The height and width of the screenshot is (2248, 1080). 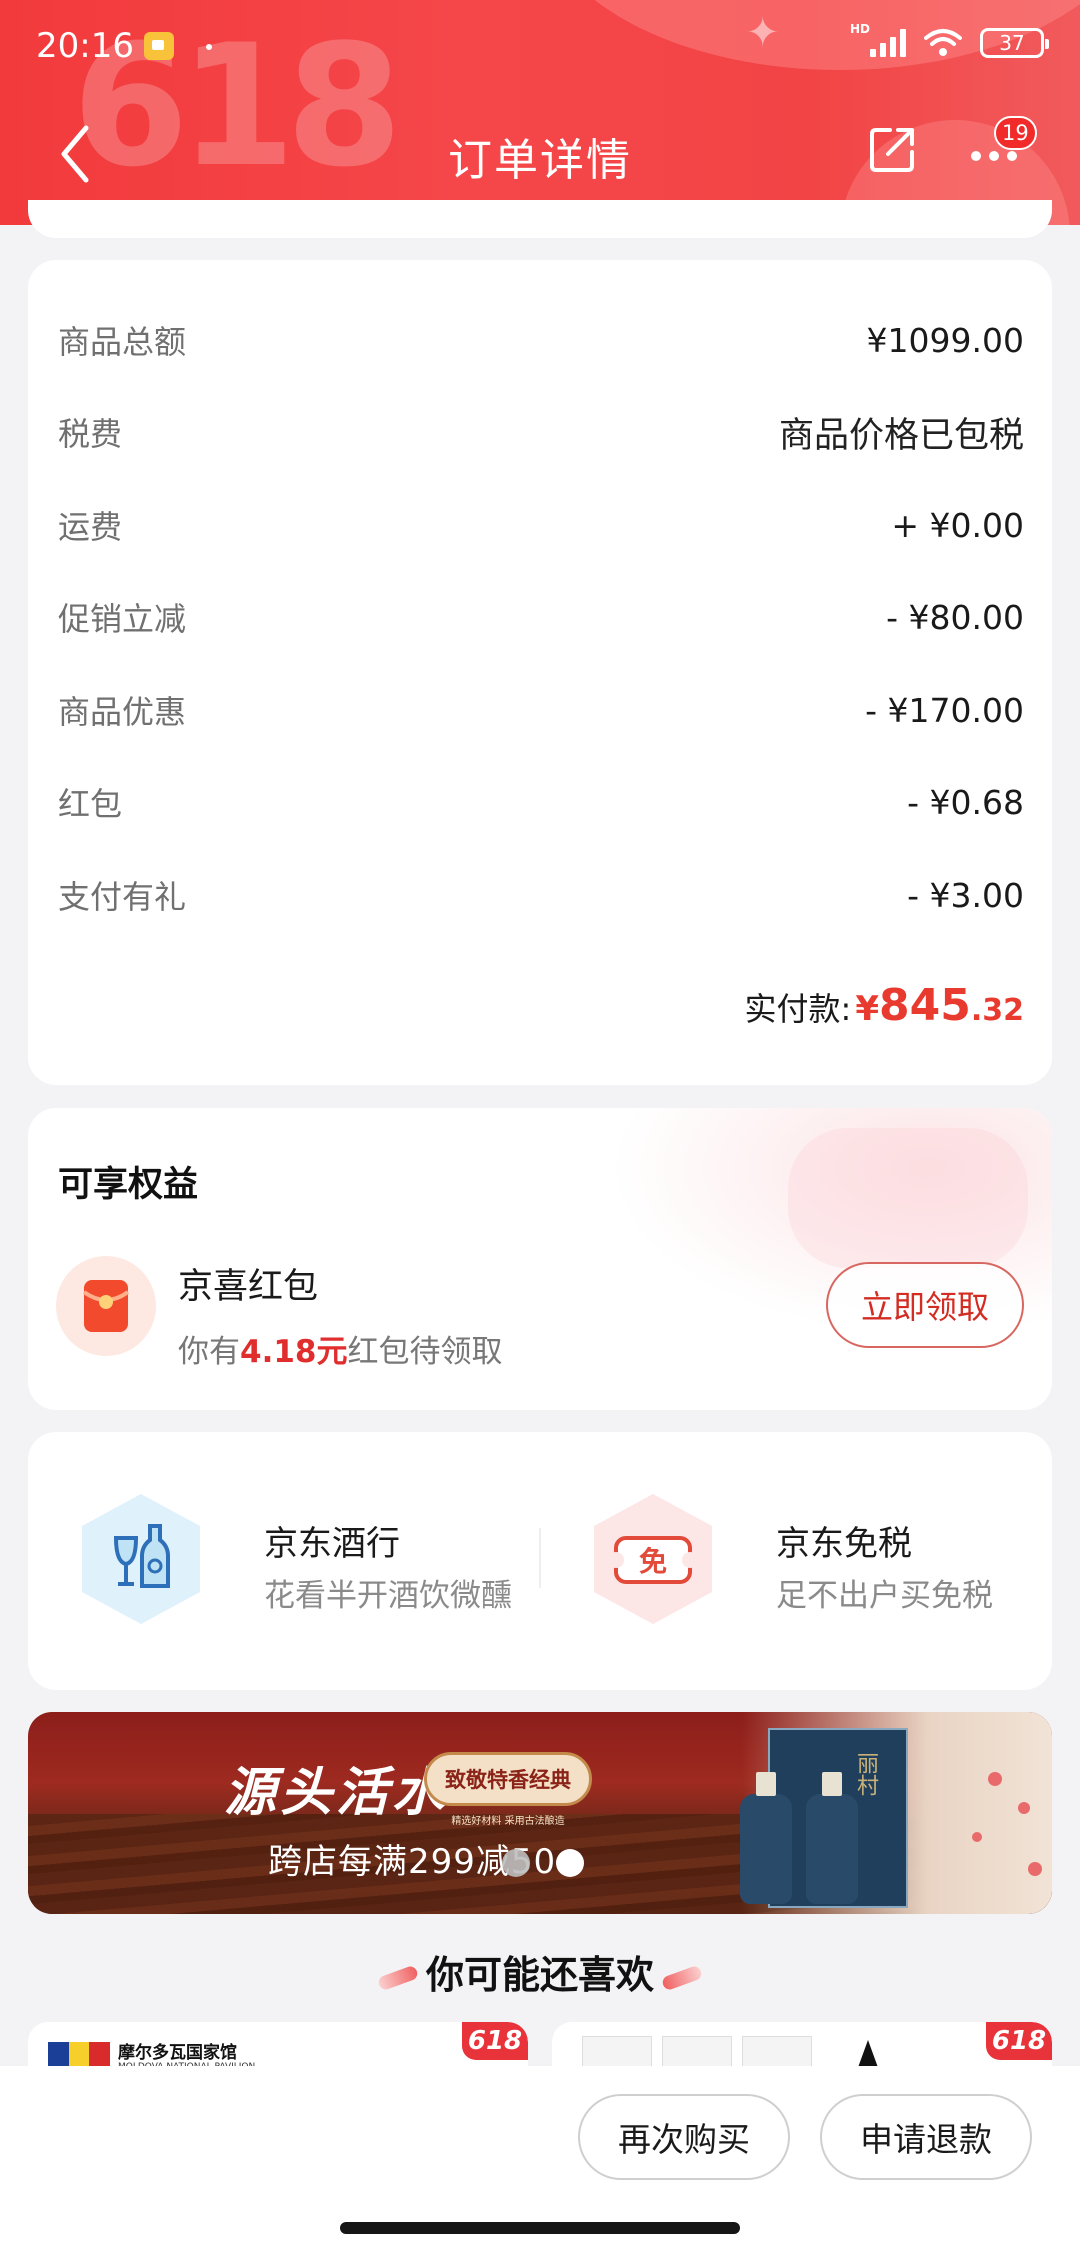 I want to click on price-row: 商品优惠 - ¥170.00, so click(x=541, y=710).